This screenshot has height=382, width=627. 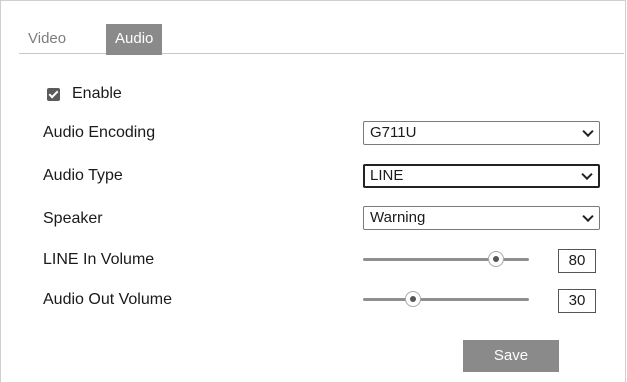 What do you see at coordinates (47, 39) in the screenshot?
I see `tab-video: Video` at bounding box center [47, 39].